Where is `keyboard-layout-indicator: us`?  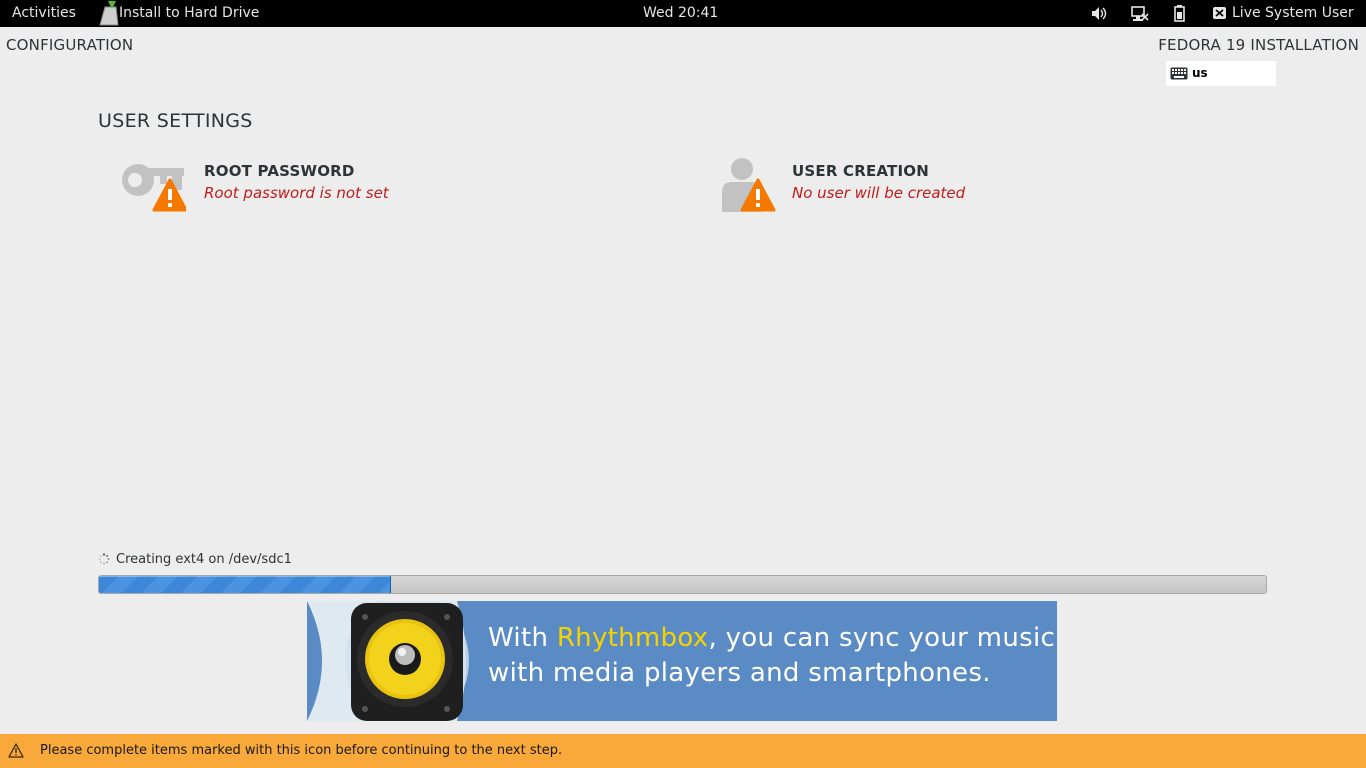 keyboard-layout-indicator: us is located at coordinates (1221, 73).